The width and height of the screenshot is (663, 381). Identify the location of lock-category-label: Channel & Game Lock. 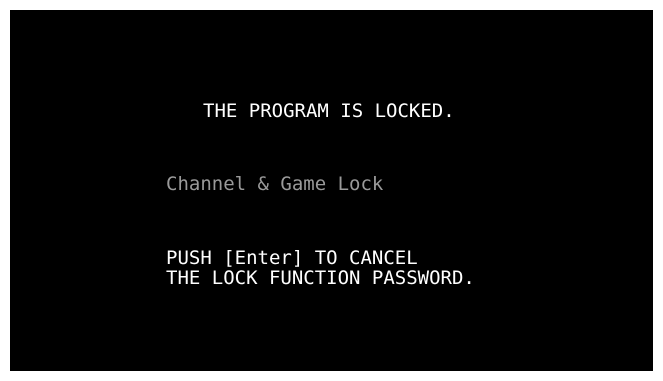
(275, 184).